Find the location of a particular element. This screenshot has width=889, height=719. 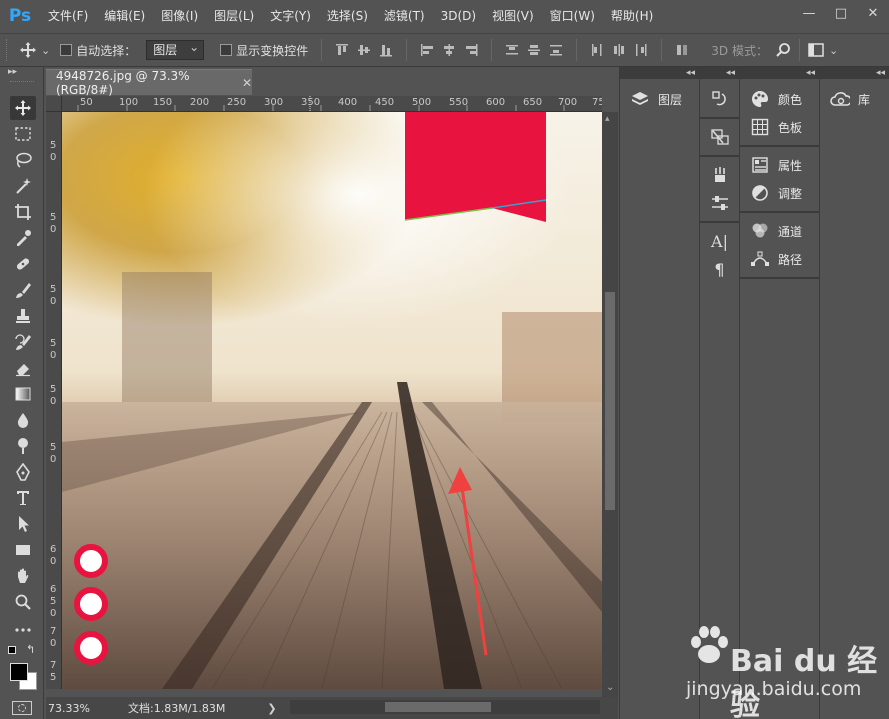

tool-preset-chevron-icon: ⌄ is located at coordinates (45, 50).